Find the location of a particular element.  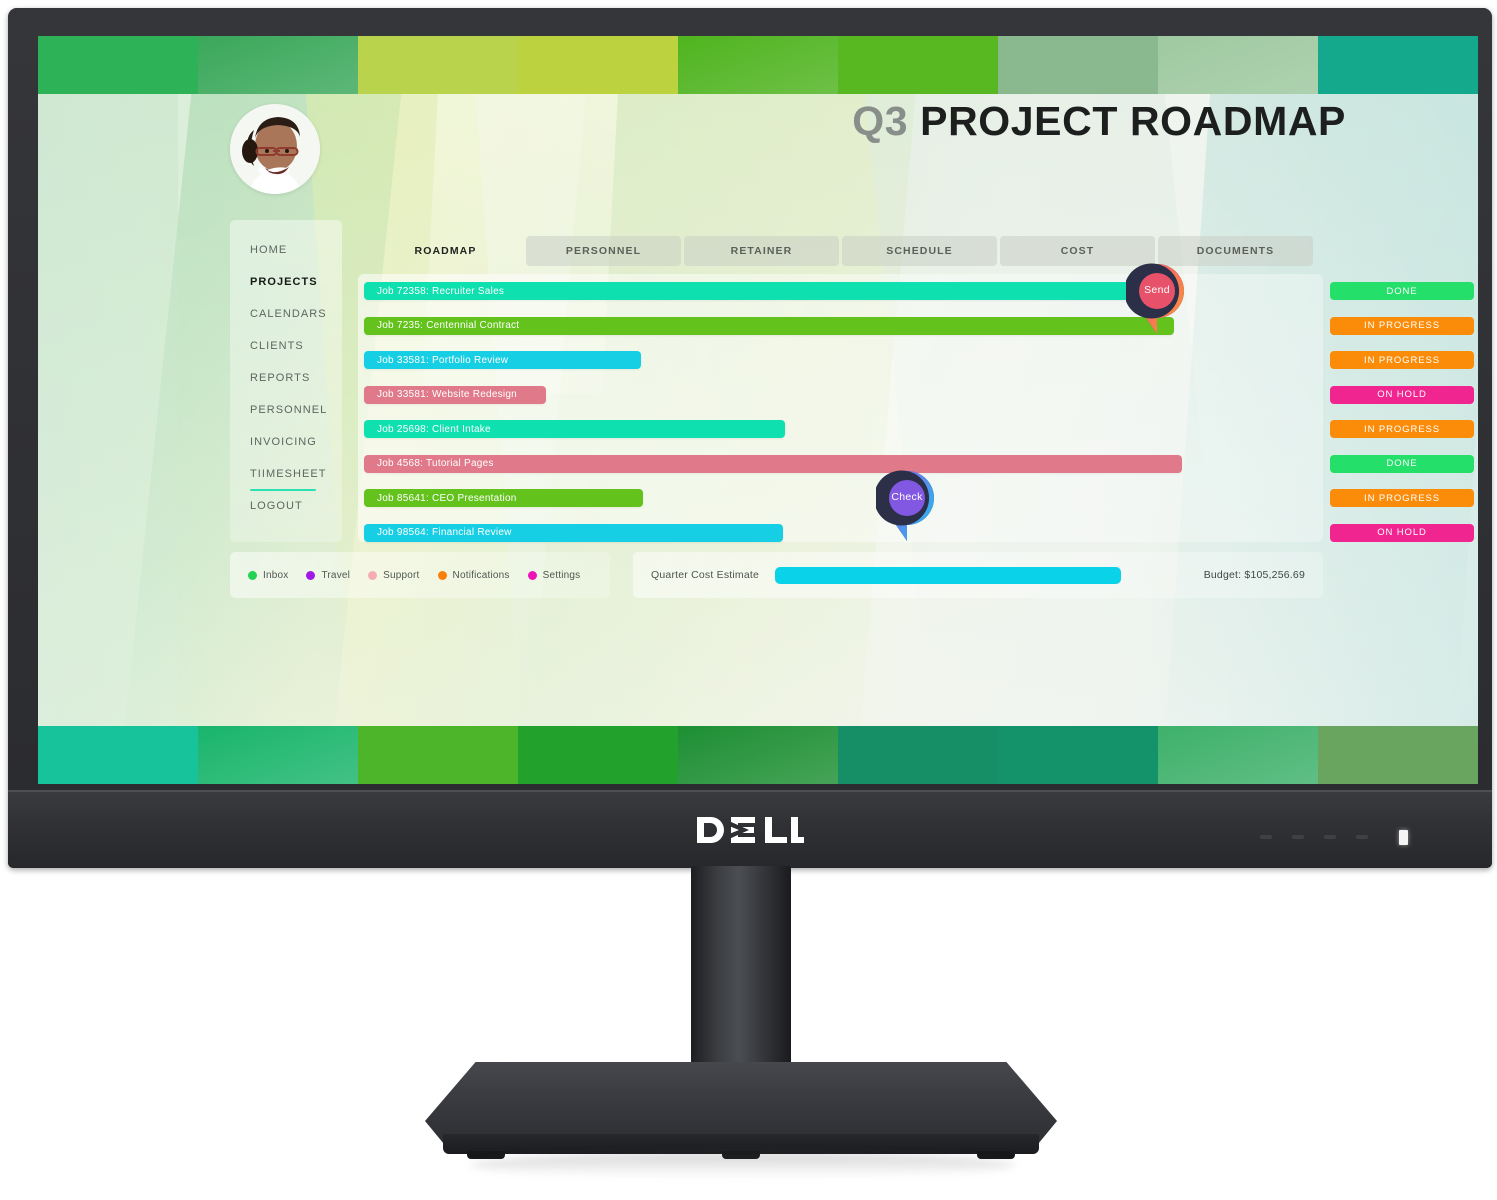

legend-item-support: Support is located at coordinates (393, 575).